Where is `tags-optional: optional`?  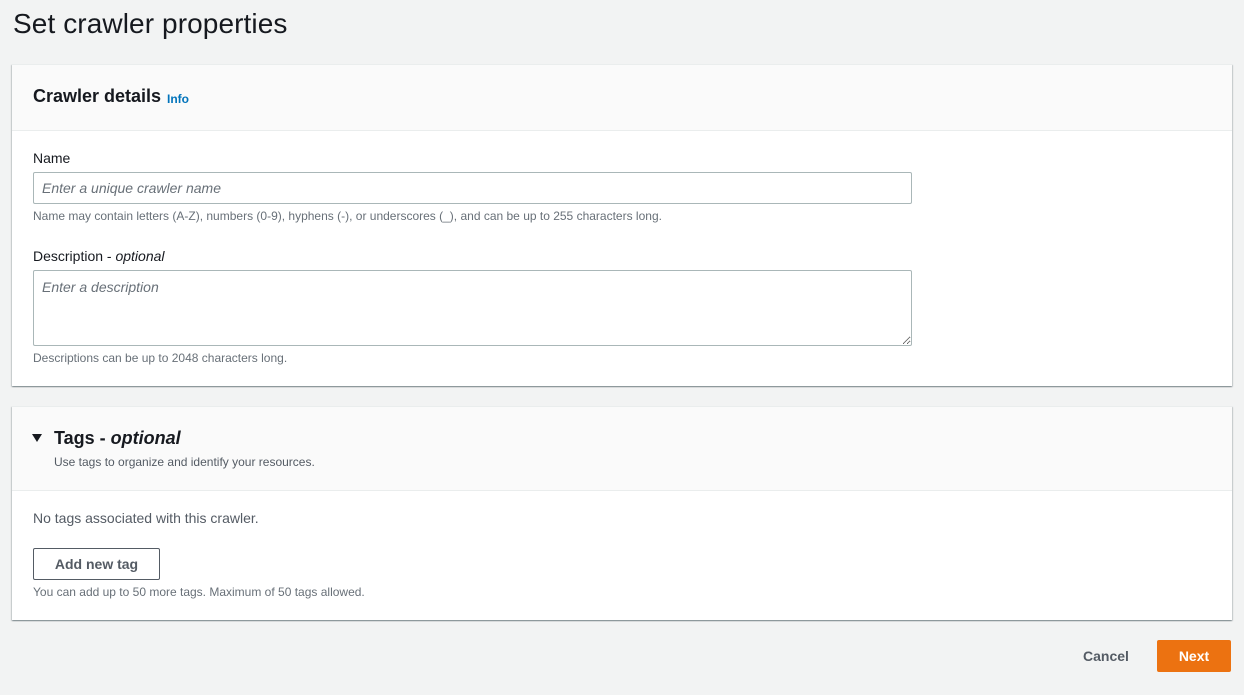
tags-optional: optional is located at coordinates (145, 438).